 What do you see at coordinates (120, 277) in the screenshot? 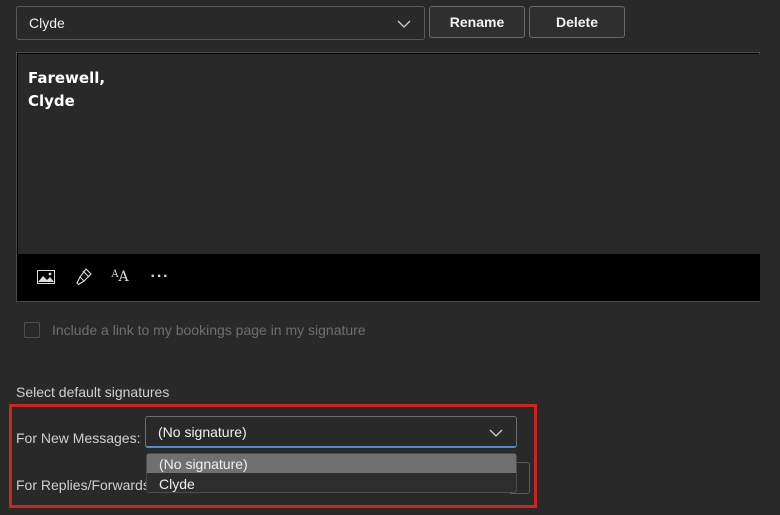
I see `font-size-icon: AA` at bounding box center [120, 277].